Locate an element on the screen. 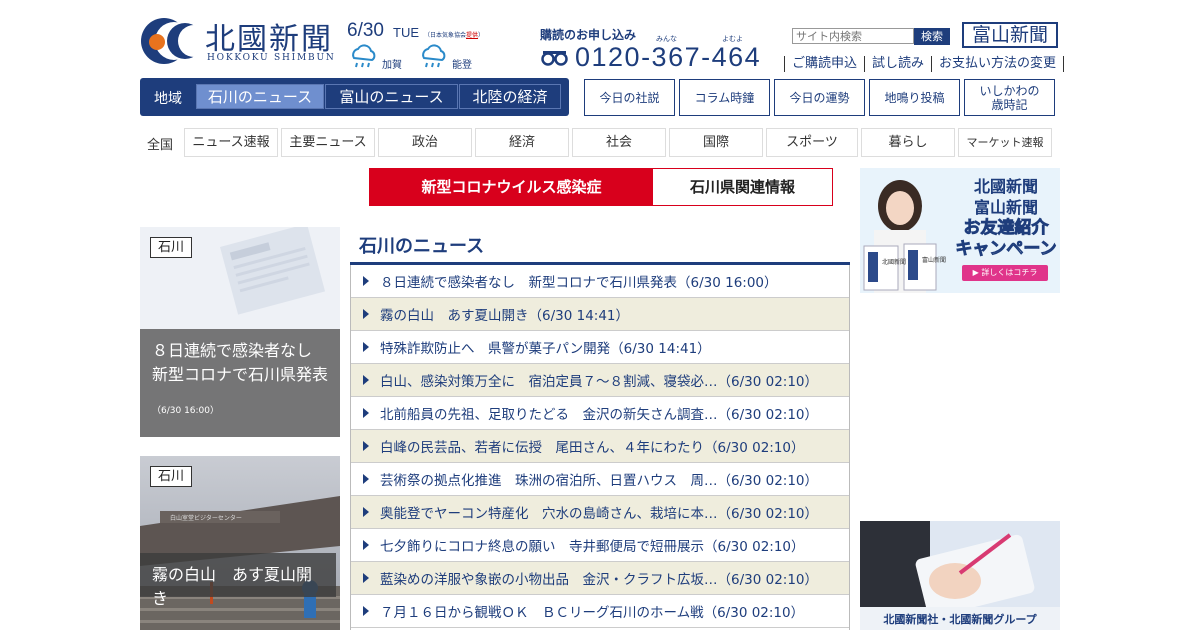 The height and width of the screenshot is (630, 1200). corona-banner-left: 新型コロナウイルス感染症 is located at coordinates (511, 187).